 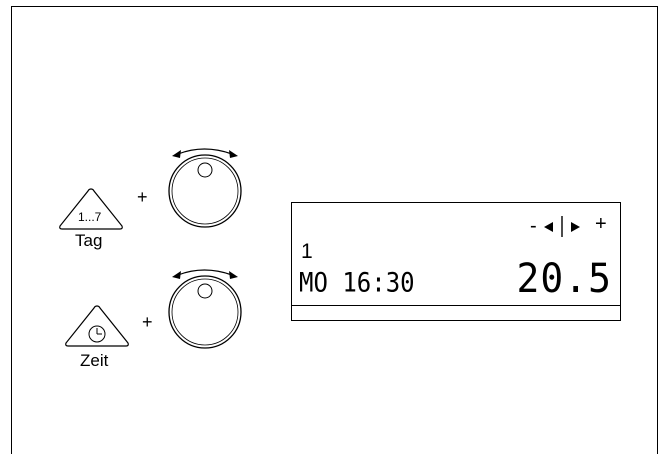 I want to click on rotary-knob-day, so click(x=205, y=187).